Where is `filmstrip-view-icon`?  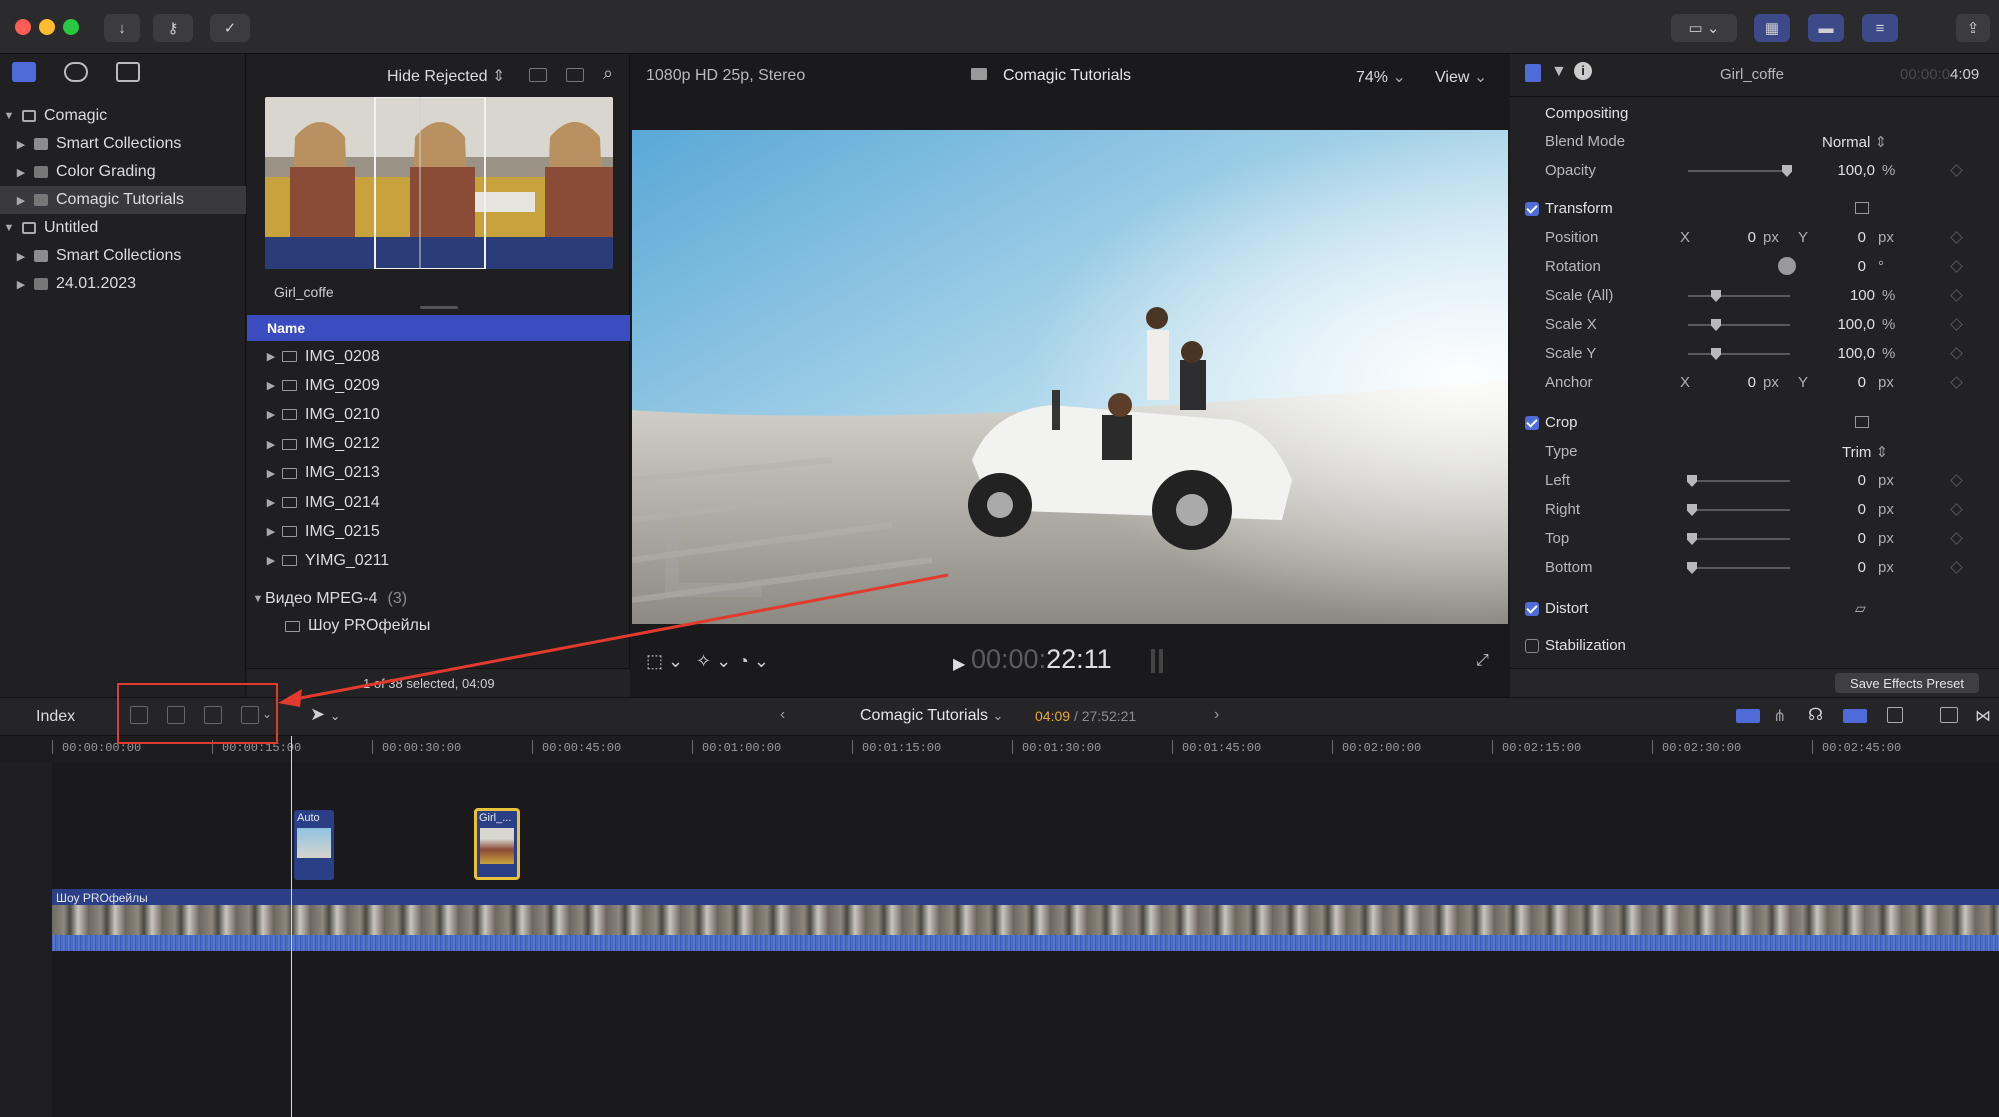 filmstrip-view-icon is located at coordinates (575, 75).